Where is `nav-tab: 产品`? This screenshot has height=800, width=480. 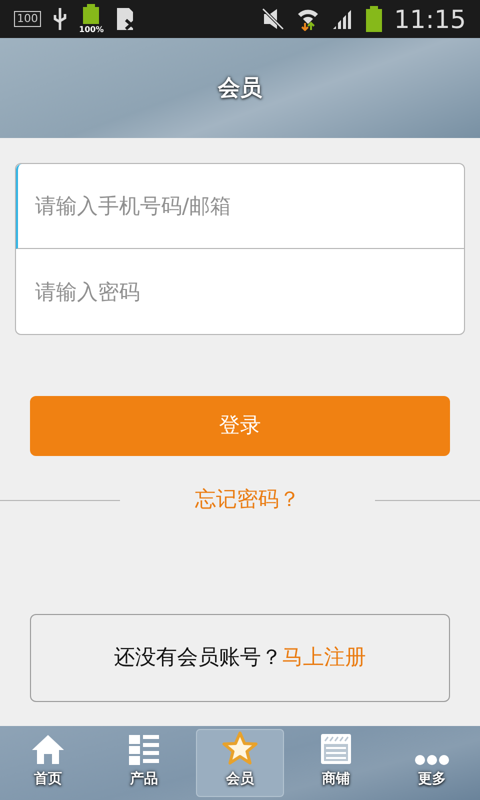
nav-tab: 产品 is located at coordinates (144, 763).